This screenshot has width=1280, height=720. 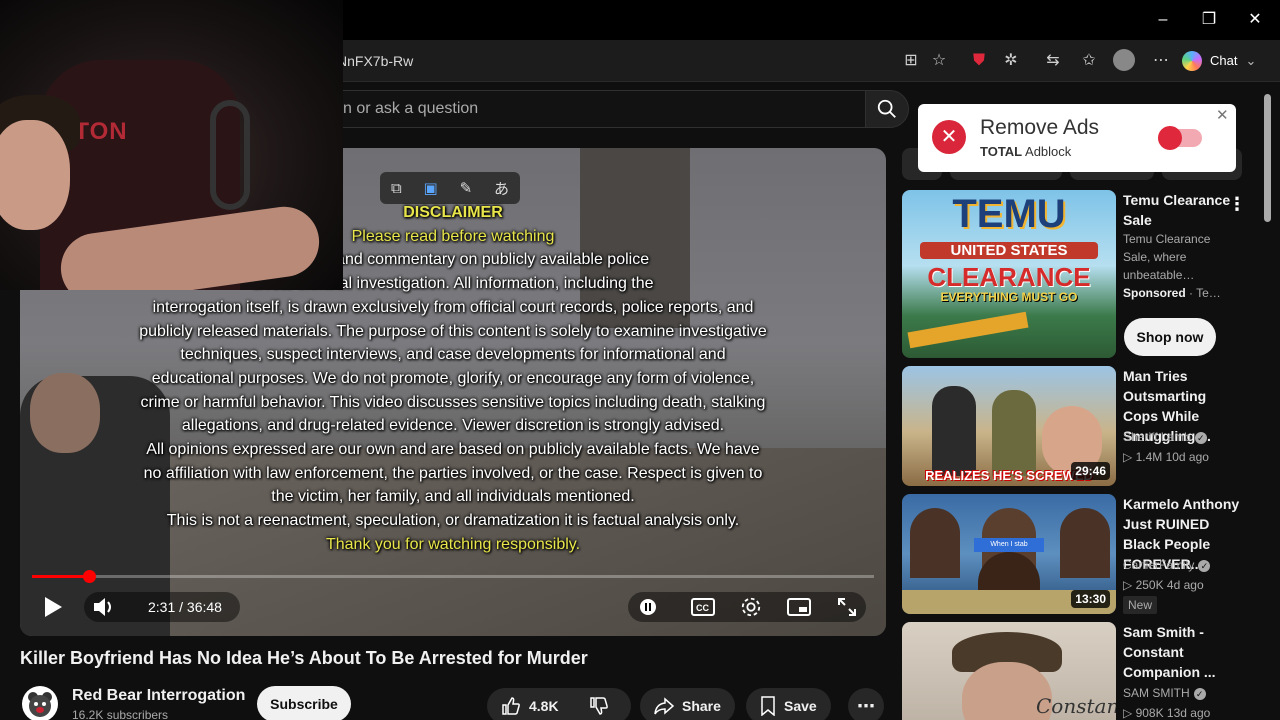 I want to click on like-dislike-pill: 4.8K, so click(x=559, y=704).